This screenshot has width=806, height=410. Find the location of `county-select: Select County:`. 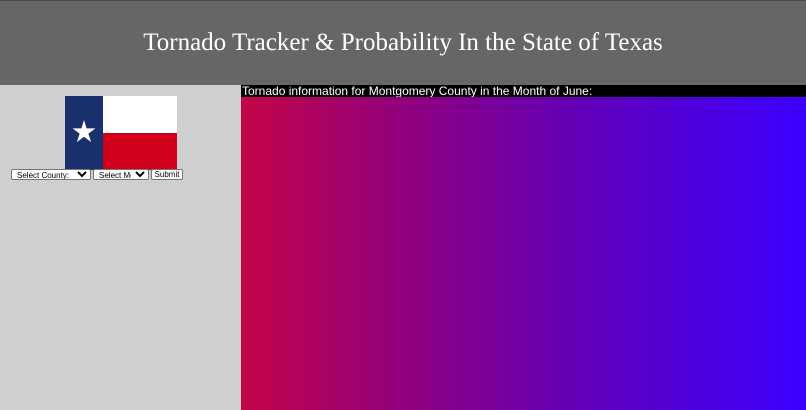

county-select: Select County: is located at coordinates (51, 174).